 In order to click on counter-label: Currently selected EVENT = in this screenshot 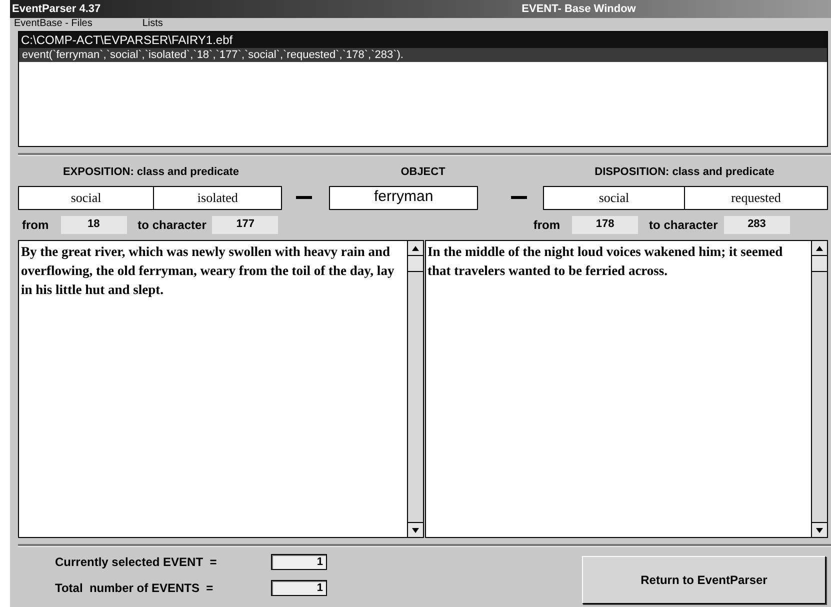, I will do `click(136, 562)`.